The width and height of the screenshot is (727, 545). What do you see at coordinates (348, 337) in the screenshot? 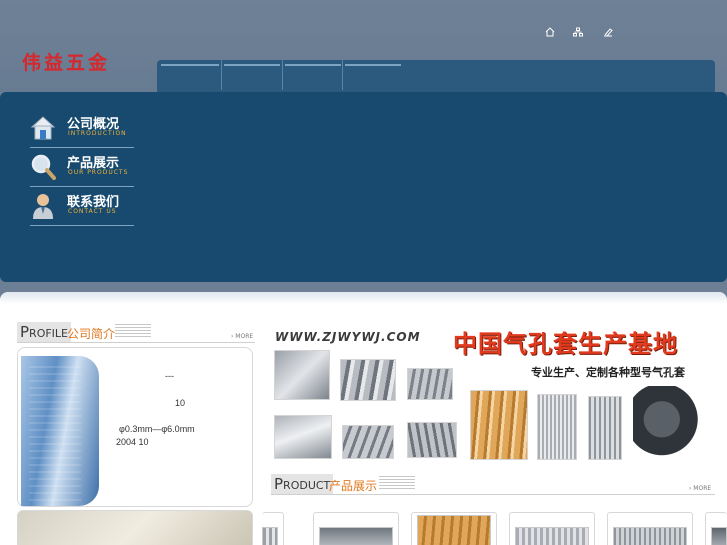
I see `banner-url: WWW.ZJWYWJ.COM` at bounding box center [348, 337].